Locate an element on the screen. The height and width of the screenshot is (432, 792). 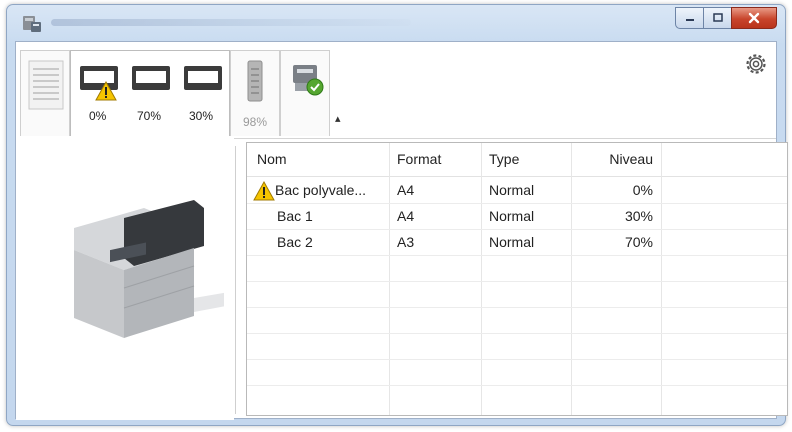
minimize-icon is located at coordinates (689, 20).